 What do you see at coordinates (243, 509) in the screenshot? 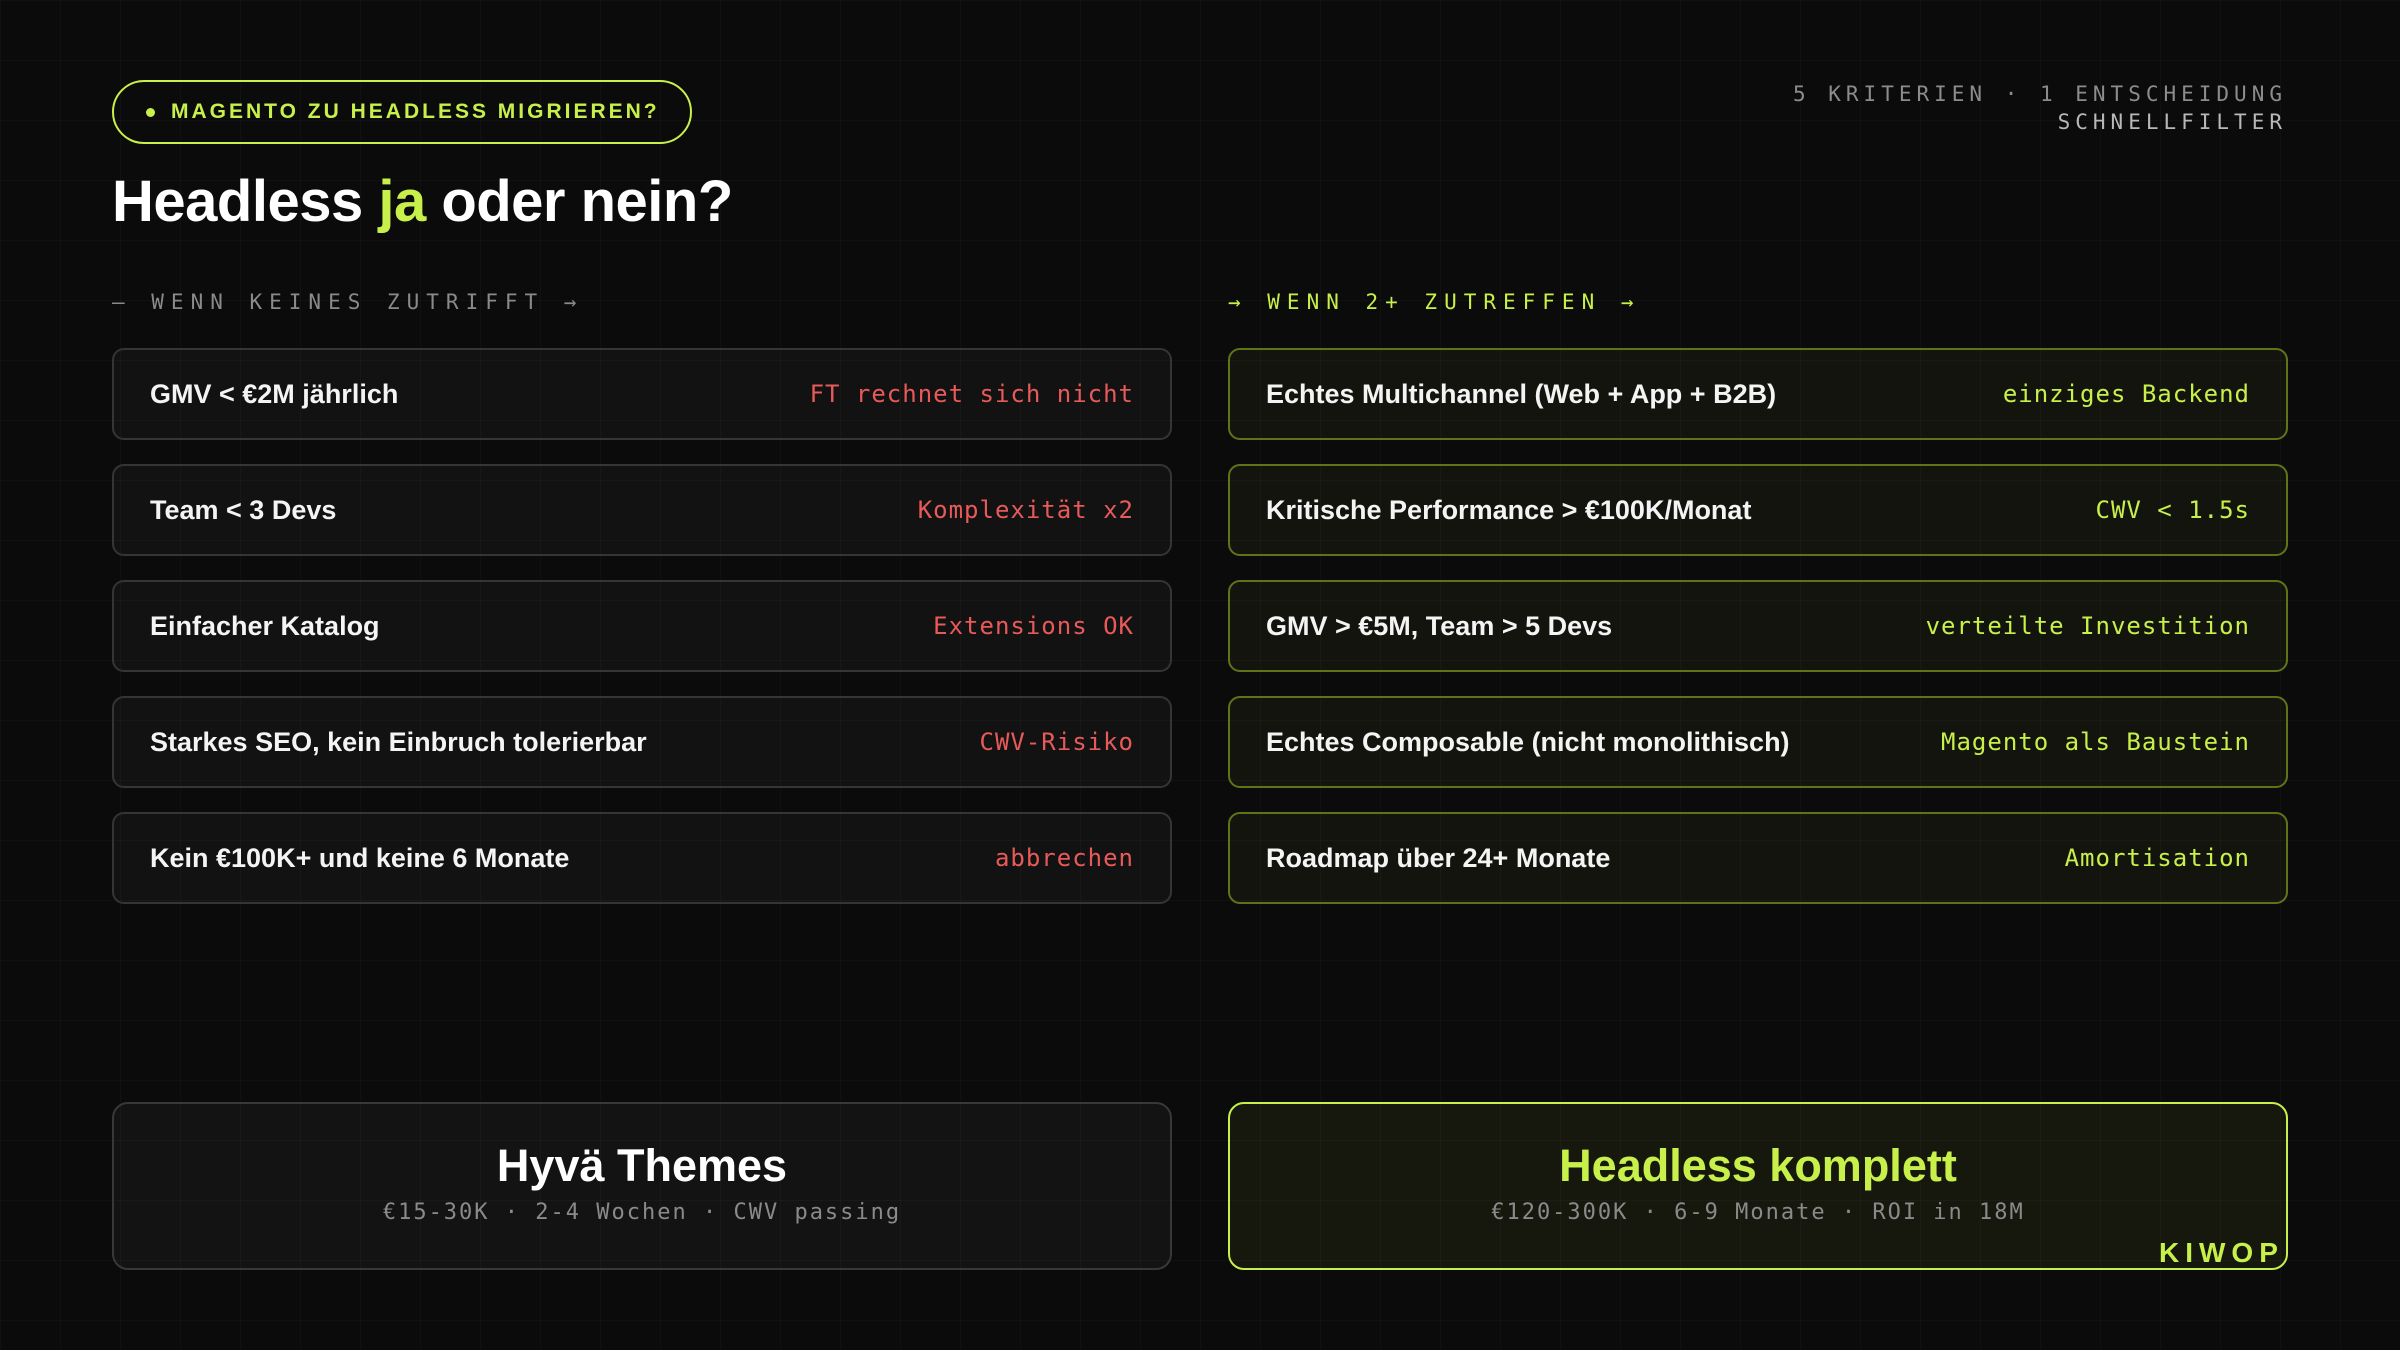
I see `criteria-label: Team < 3 Devs` at bounding box center [243, 509].